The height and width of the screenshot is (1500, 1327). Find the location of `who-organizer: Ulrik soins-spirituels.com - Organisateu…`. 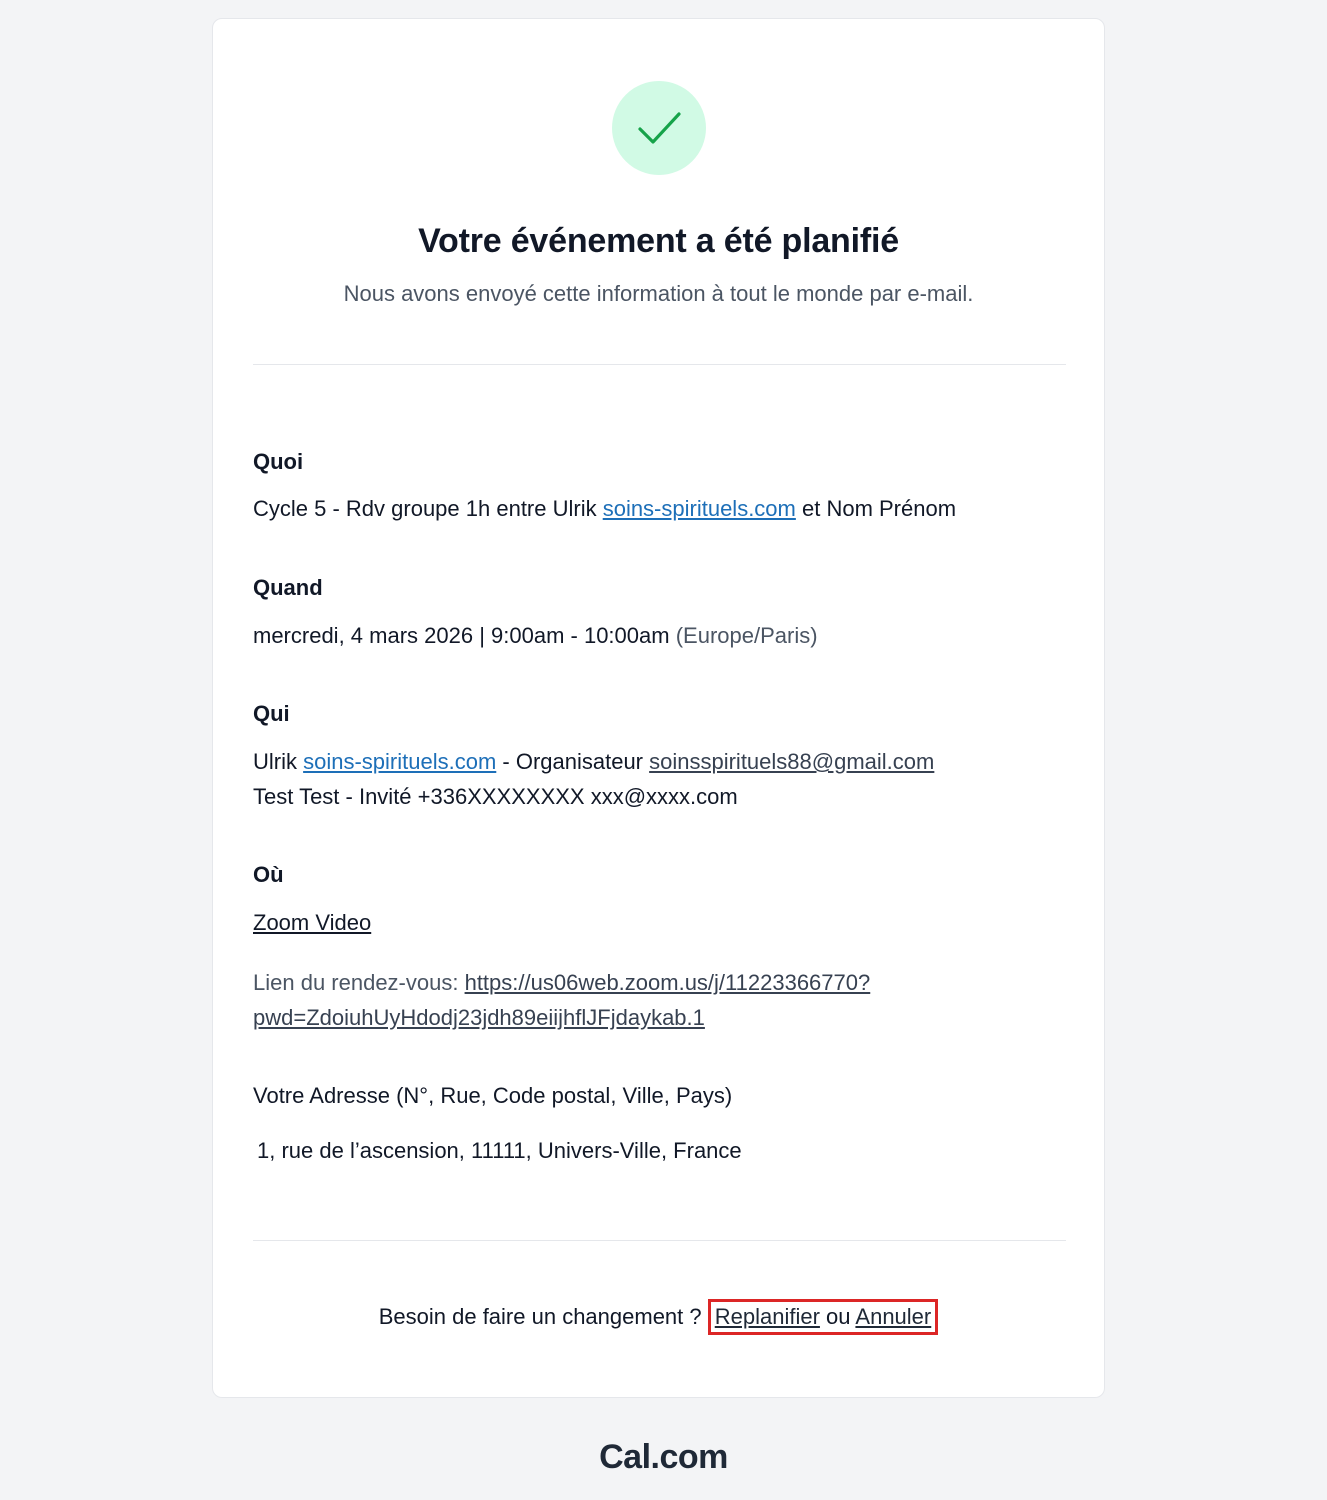

who-organizer: Ulrik soins-spirituels.com - Organisateu… is located at coordinates (593, 762).